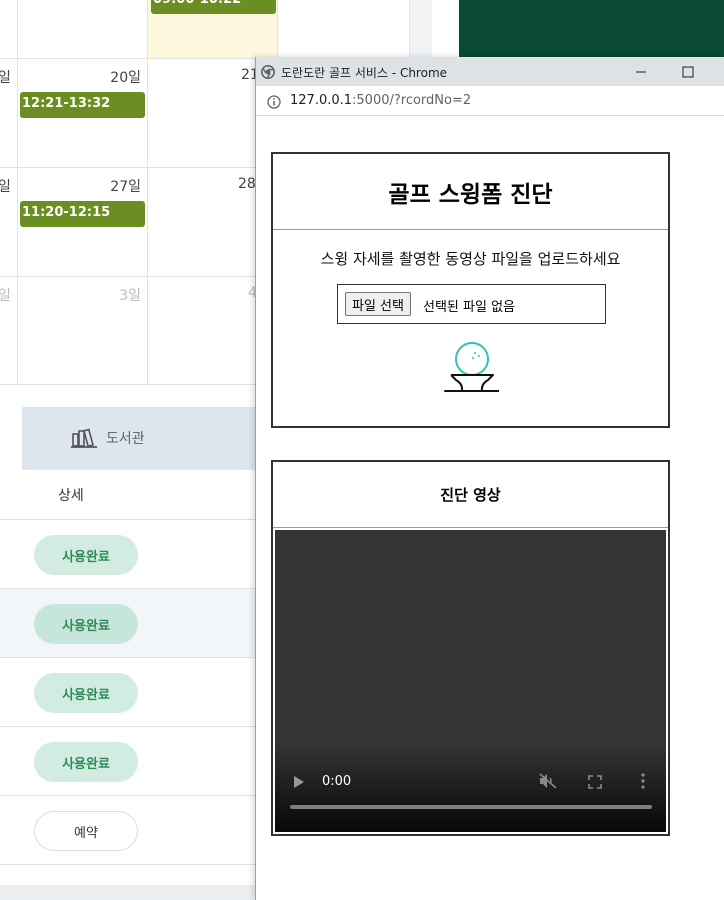 The height and width of the screenshot is (900, 724). What do you see at coordinates (247, 184) in the screenshot?
I see `calendar-day-label: 28` at bounding box center [247, 184].